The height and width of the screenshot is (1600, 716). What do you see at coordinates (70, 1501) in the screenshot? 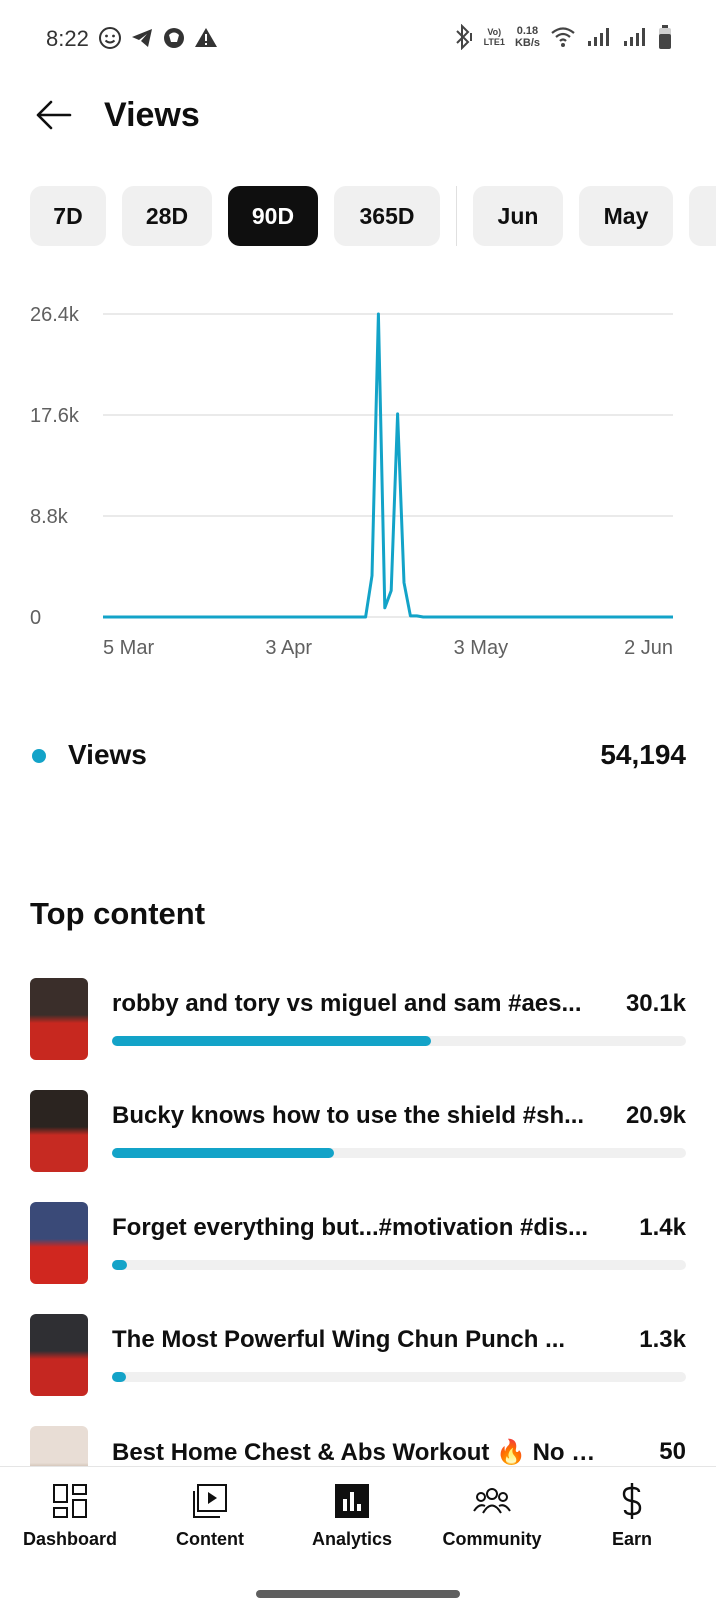
I see `dashboard-icon` at bounding box center [70, 1501].